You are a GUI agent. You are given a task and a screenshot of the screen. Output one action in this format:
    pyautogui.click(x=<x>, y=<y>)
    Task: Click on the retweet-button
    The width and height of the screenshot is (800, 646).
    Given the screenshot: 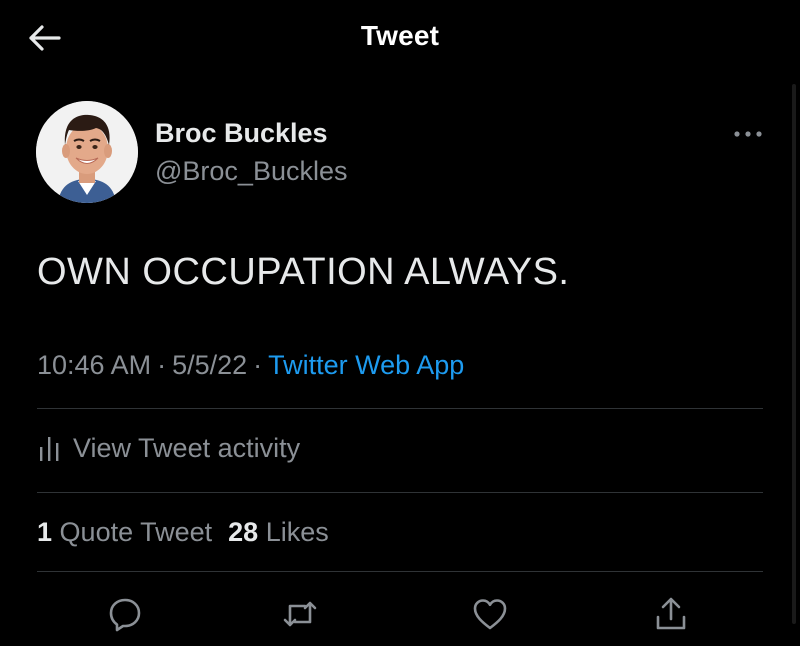 What is the action you would take?
    pyautogui.click(x=300, y=614)
    